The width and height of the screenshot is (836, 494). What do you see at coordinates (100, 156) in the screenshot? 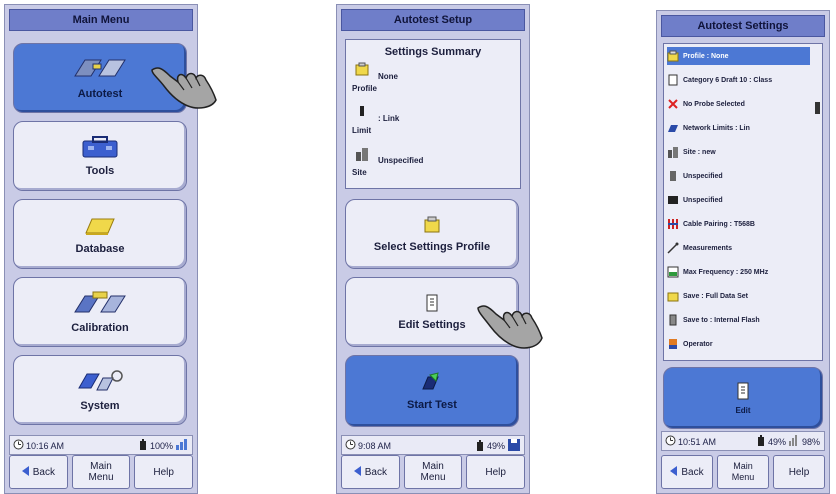
I see `tools-button: Tools` at bounding box center [100, 156].